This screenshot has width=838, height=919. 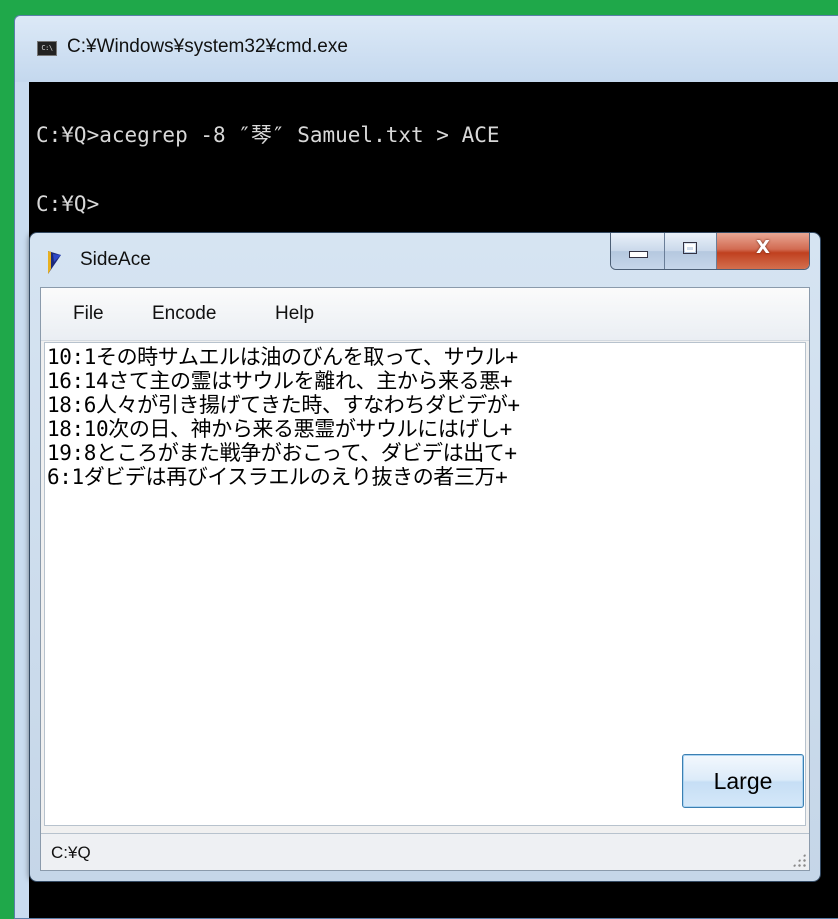 What do you see at coordinates (282, 453) in the screenshot?
I see `result-line: 19:8ところがまた戦争がおこって、ダビデは出て+` at bounding box center [282, 453].